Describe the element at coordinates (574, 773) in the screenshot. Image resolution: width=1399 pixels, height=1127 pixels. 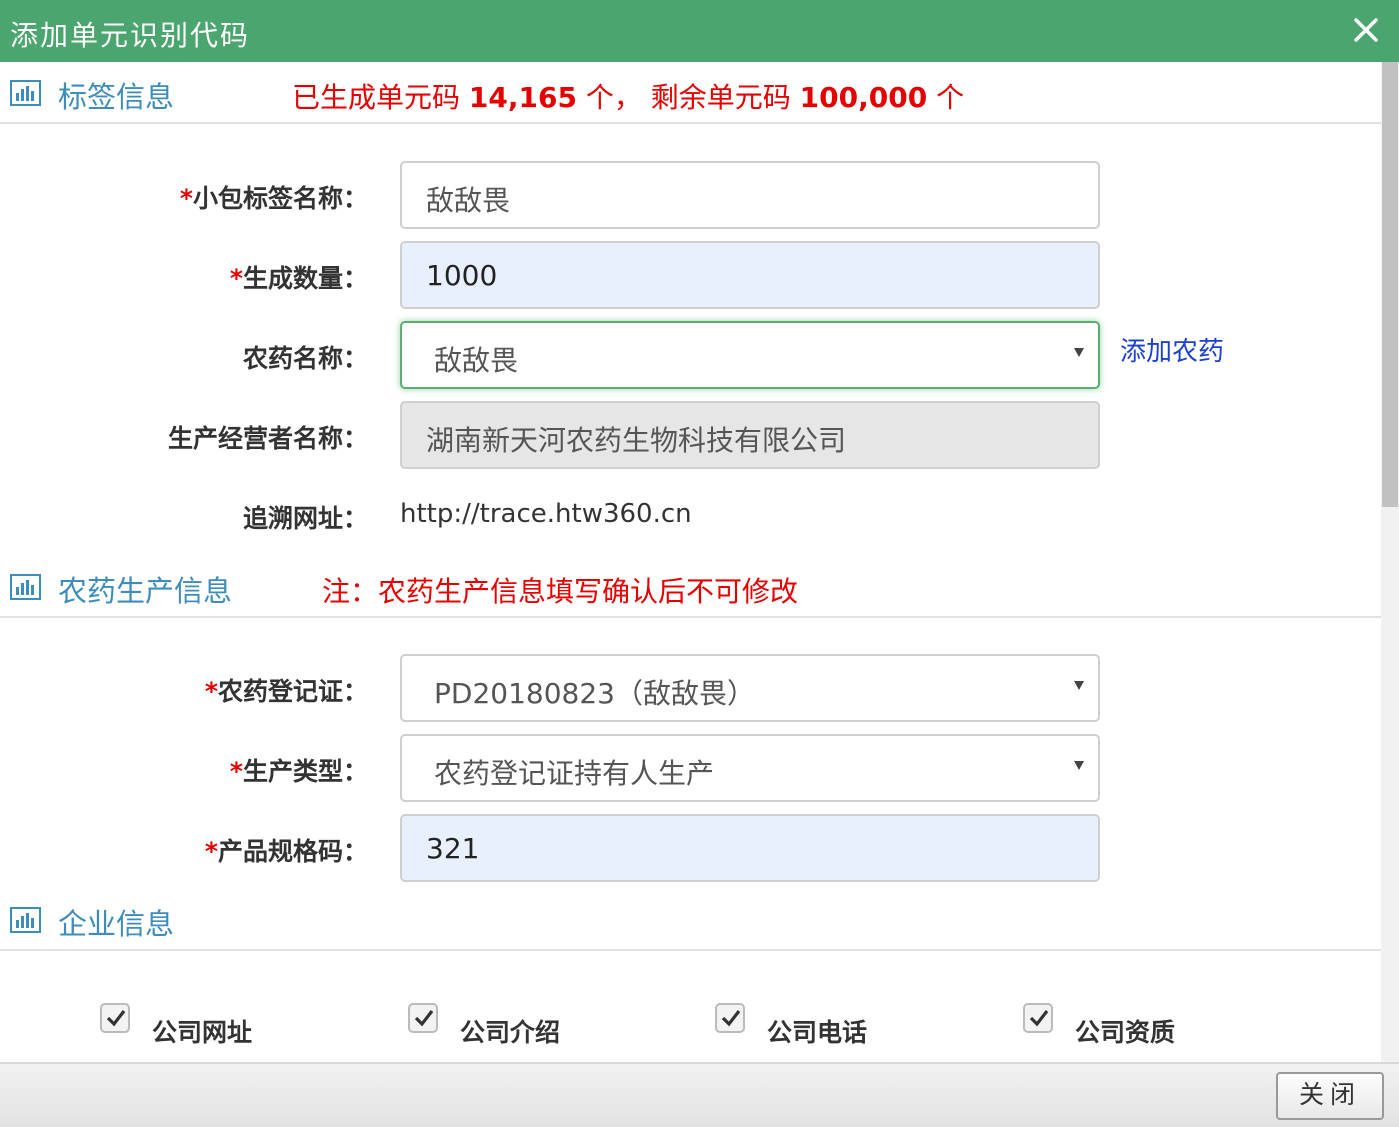
I see `selected-value: 农药登记证持有人生产` at that location.